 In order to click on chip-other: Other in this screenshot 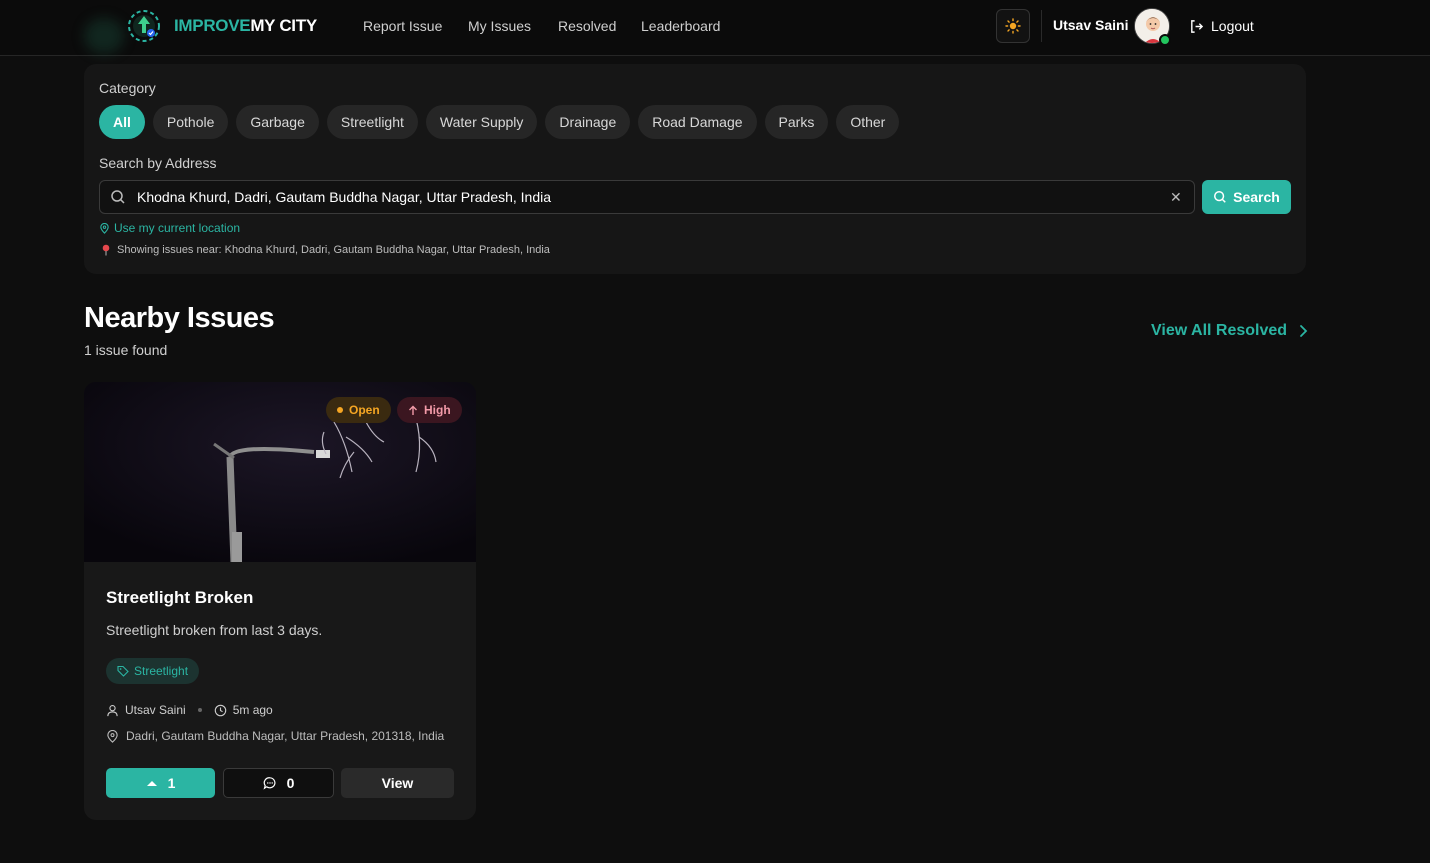, I will do `click(868, 122)`.